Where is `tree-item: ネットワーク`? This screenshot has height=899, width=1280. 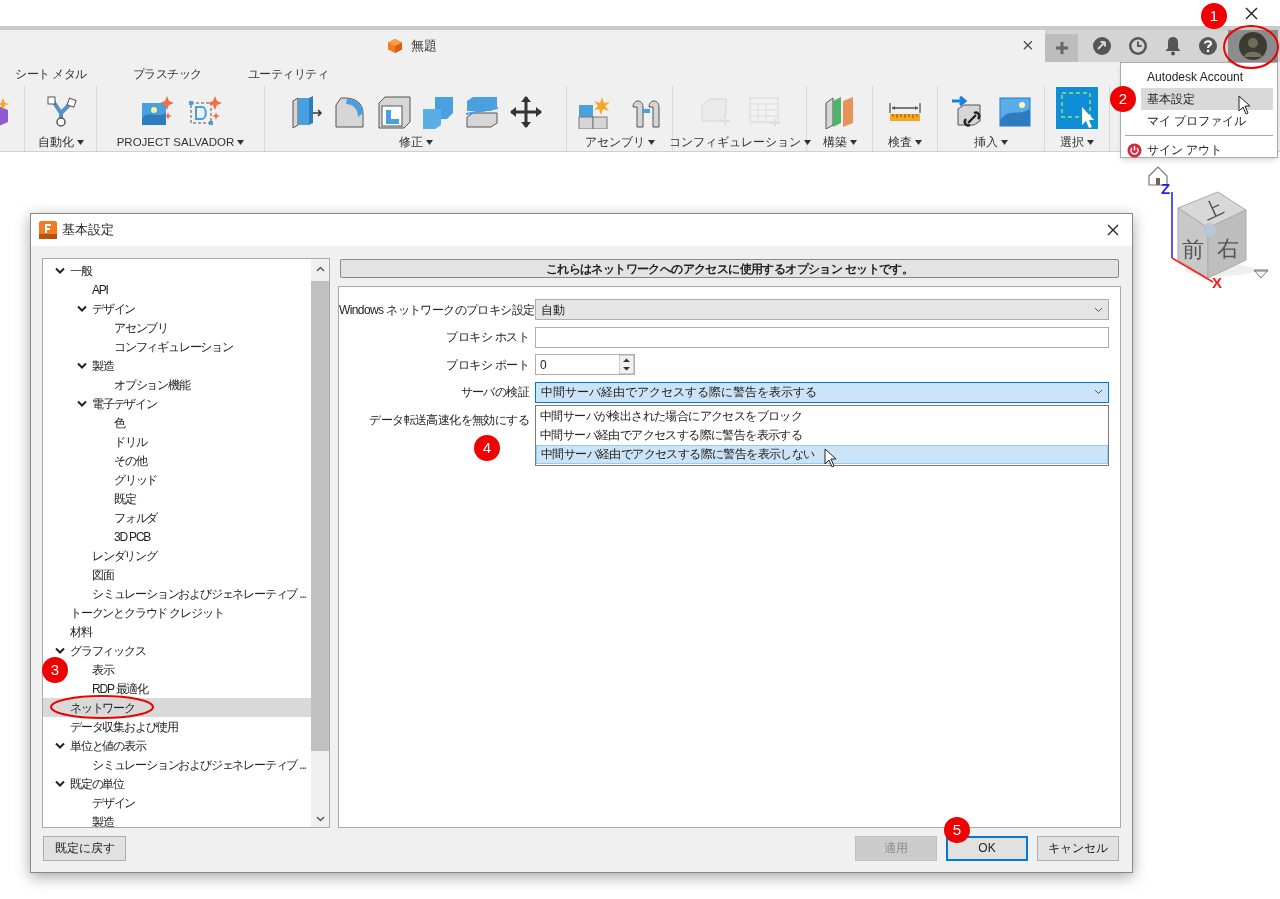
tree-item: ネットワーク is located at coordinates (177, 707).